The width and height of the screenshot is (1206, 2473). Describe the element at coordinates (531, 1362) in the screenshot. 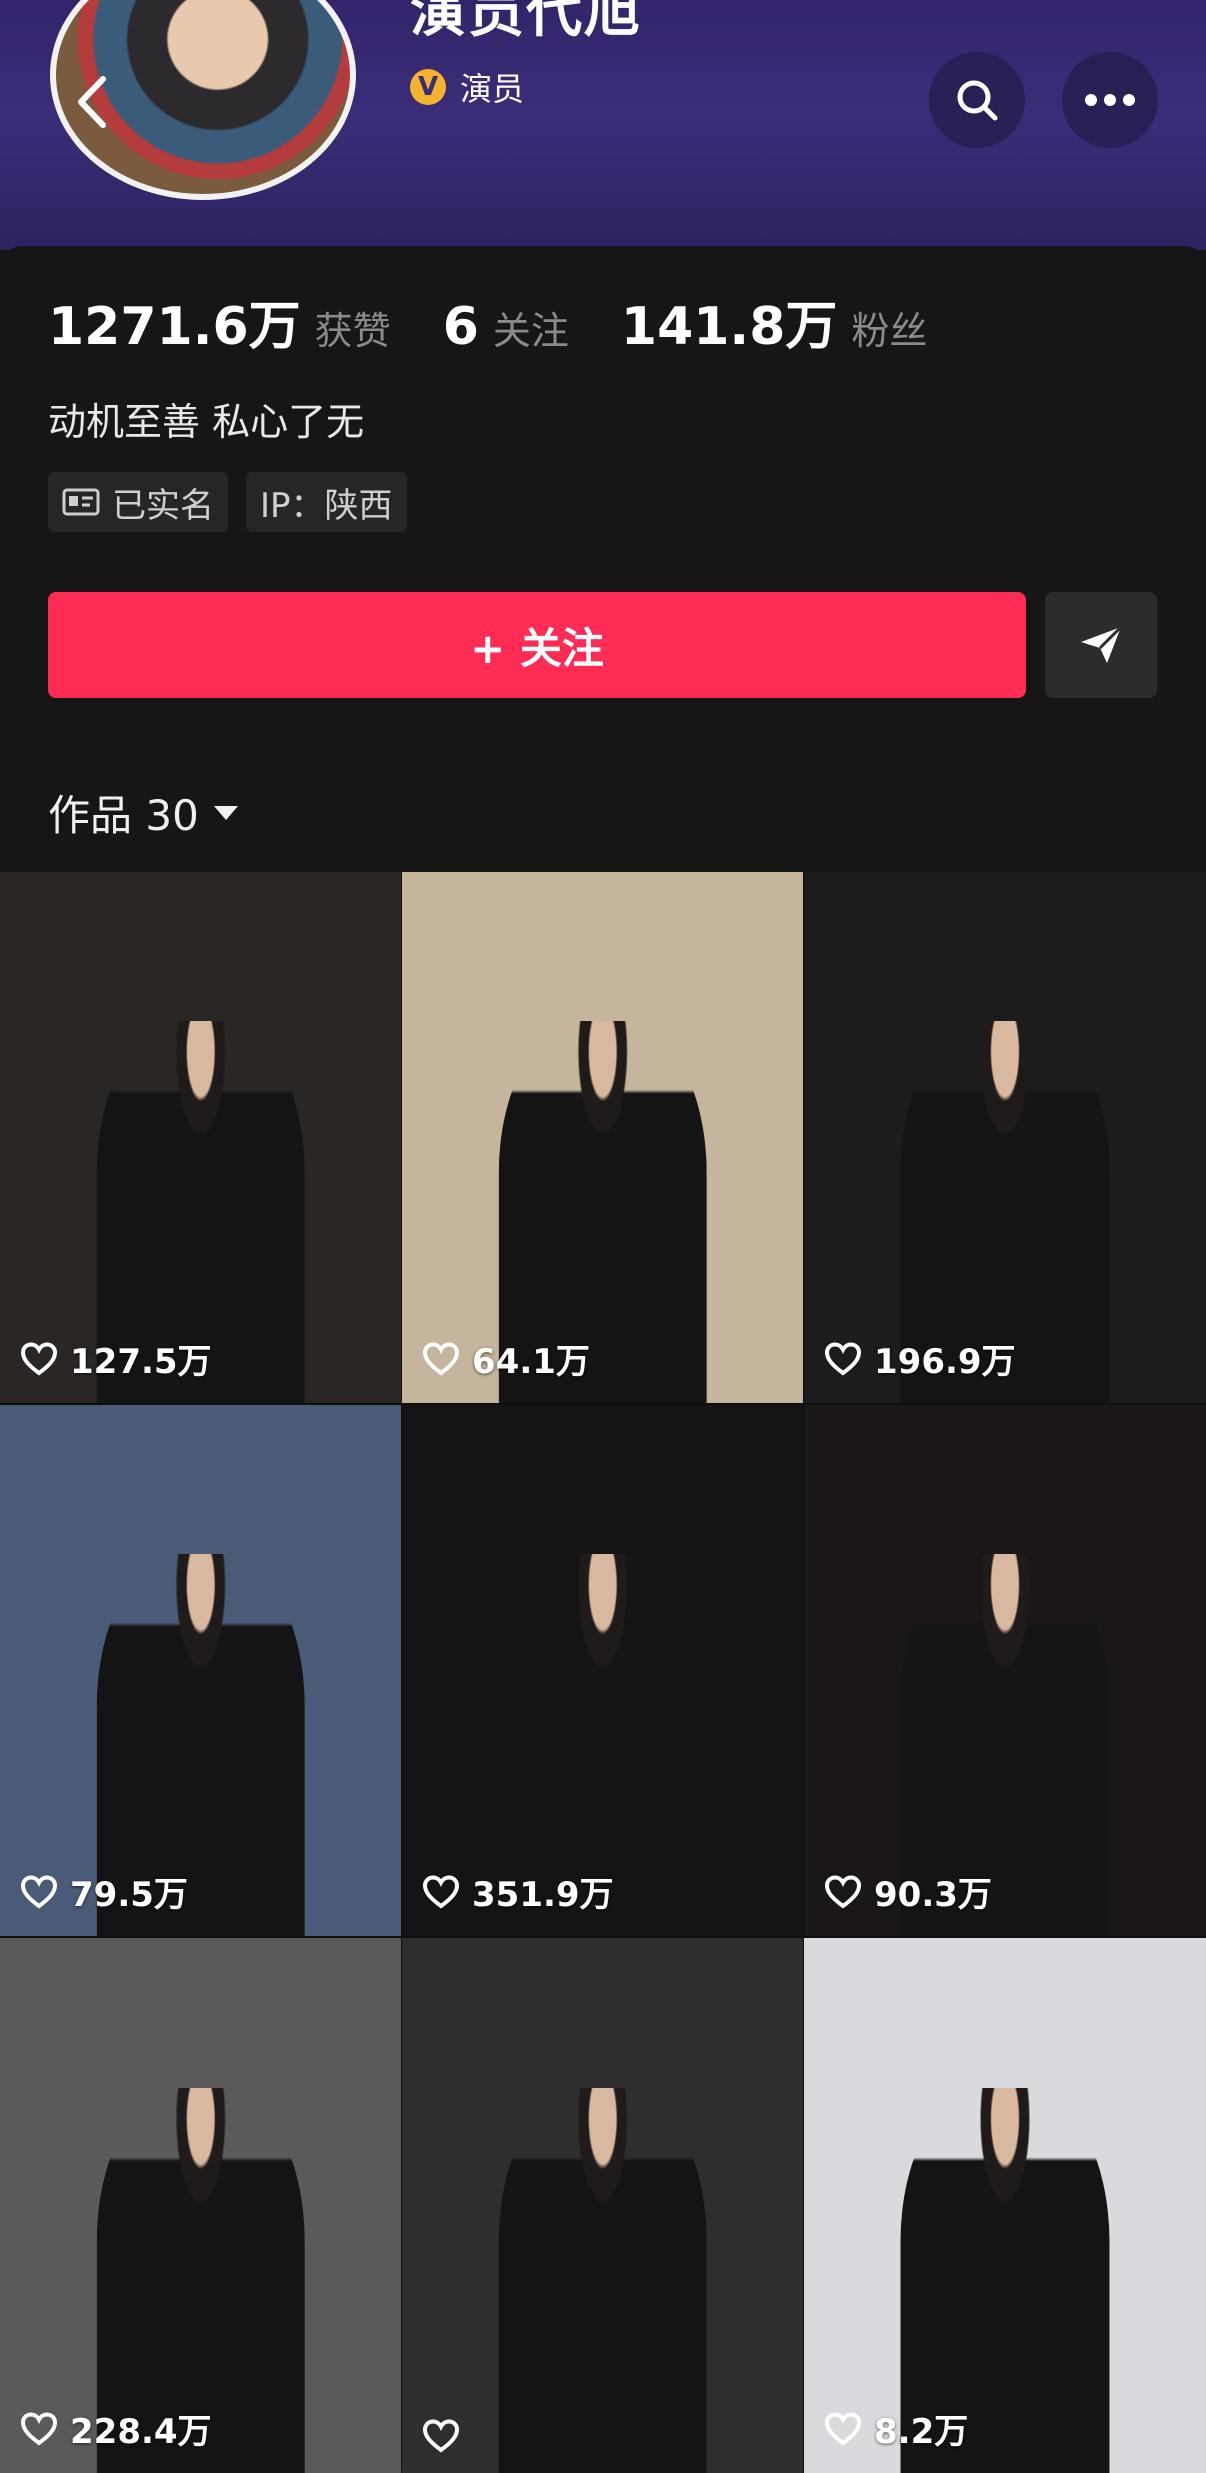

I see `like-count: 64.1万` at that location.